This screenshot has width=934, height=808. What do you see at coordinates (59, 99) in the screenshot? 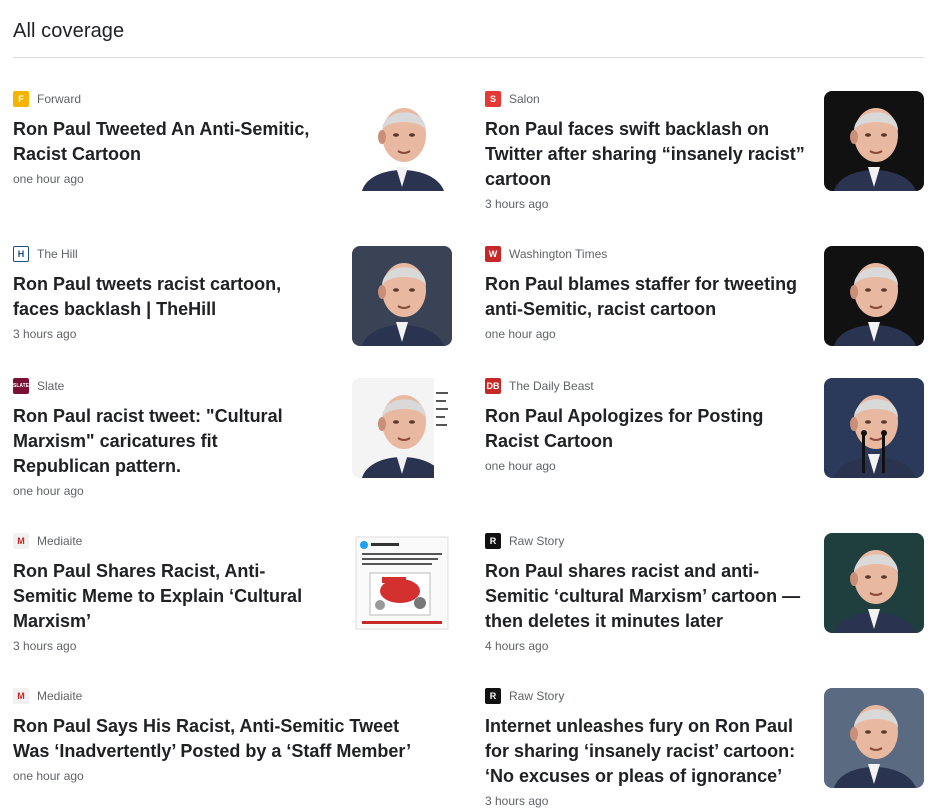
I see `source-name: Forward` at bounding box center [59, 99].